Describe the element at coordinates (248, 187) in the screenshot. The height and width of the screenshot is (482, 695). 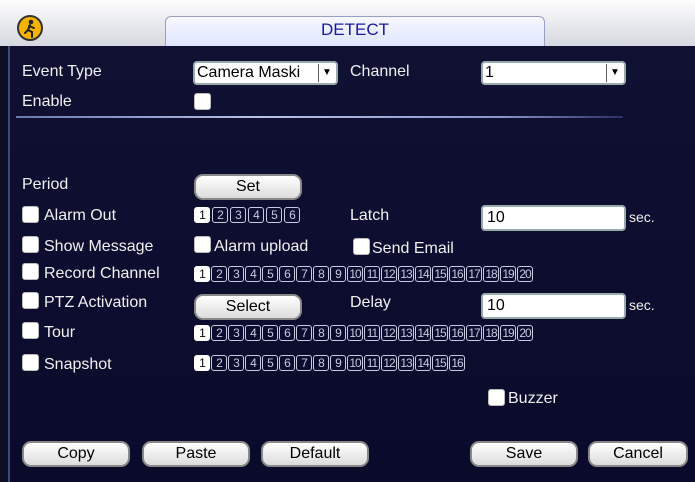
I see `period-set-button: Set` at that location.